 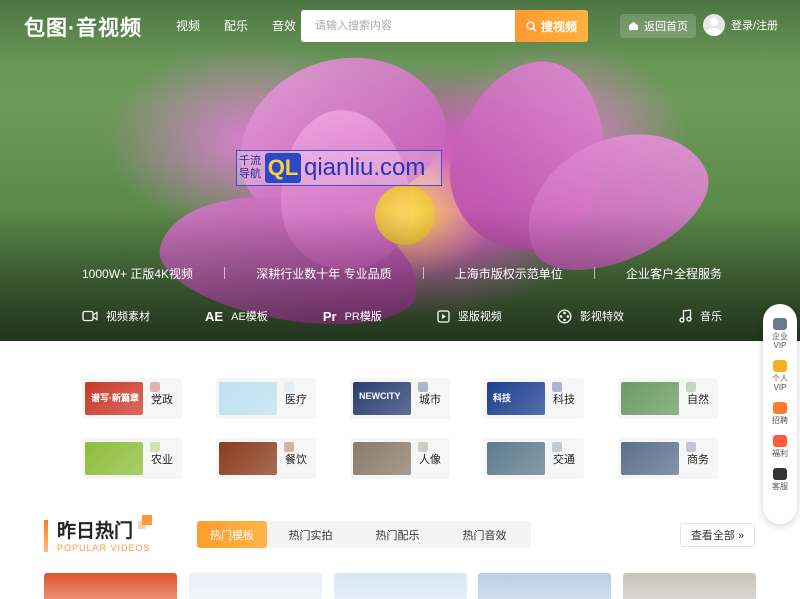 I want to click on category-tiles: 谱写·新篇章 党政 医疗 NEWCITY 城市 科技 科技 自然农业 餐饮 人像 交通 商务, so click(x=400, y=428).